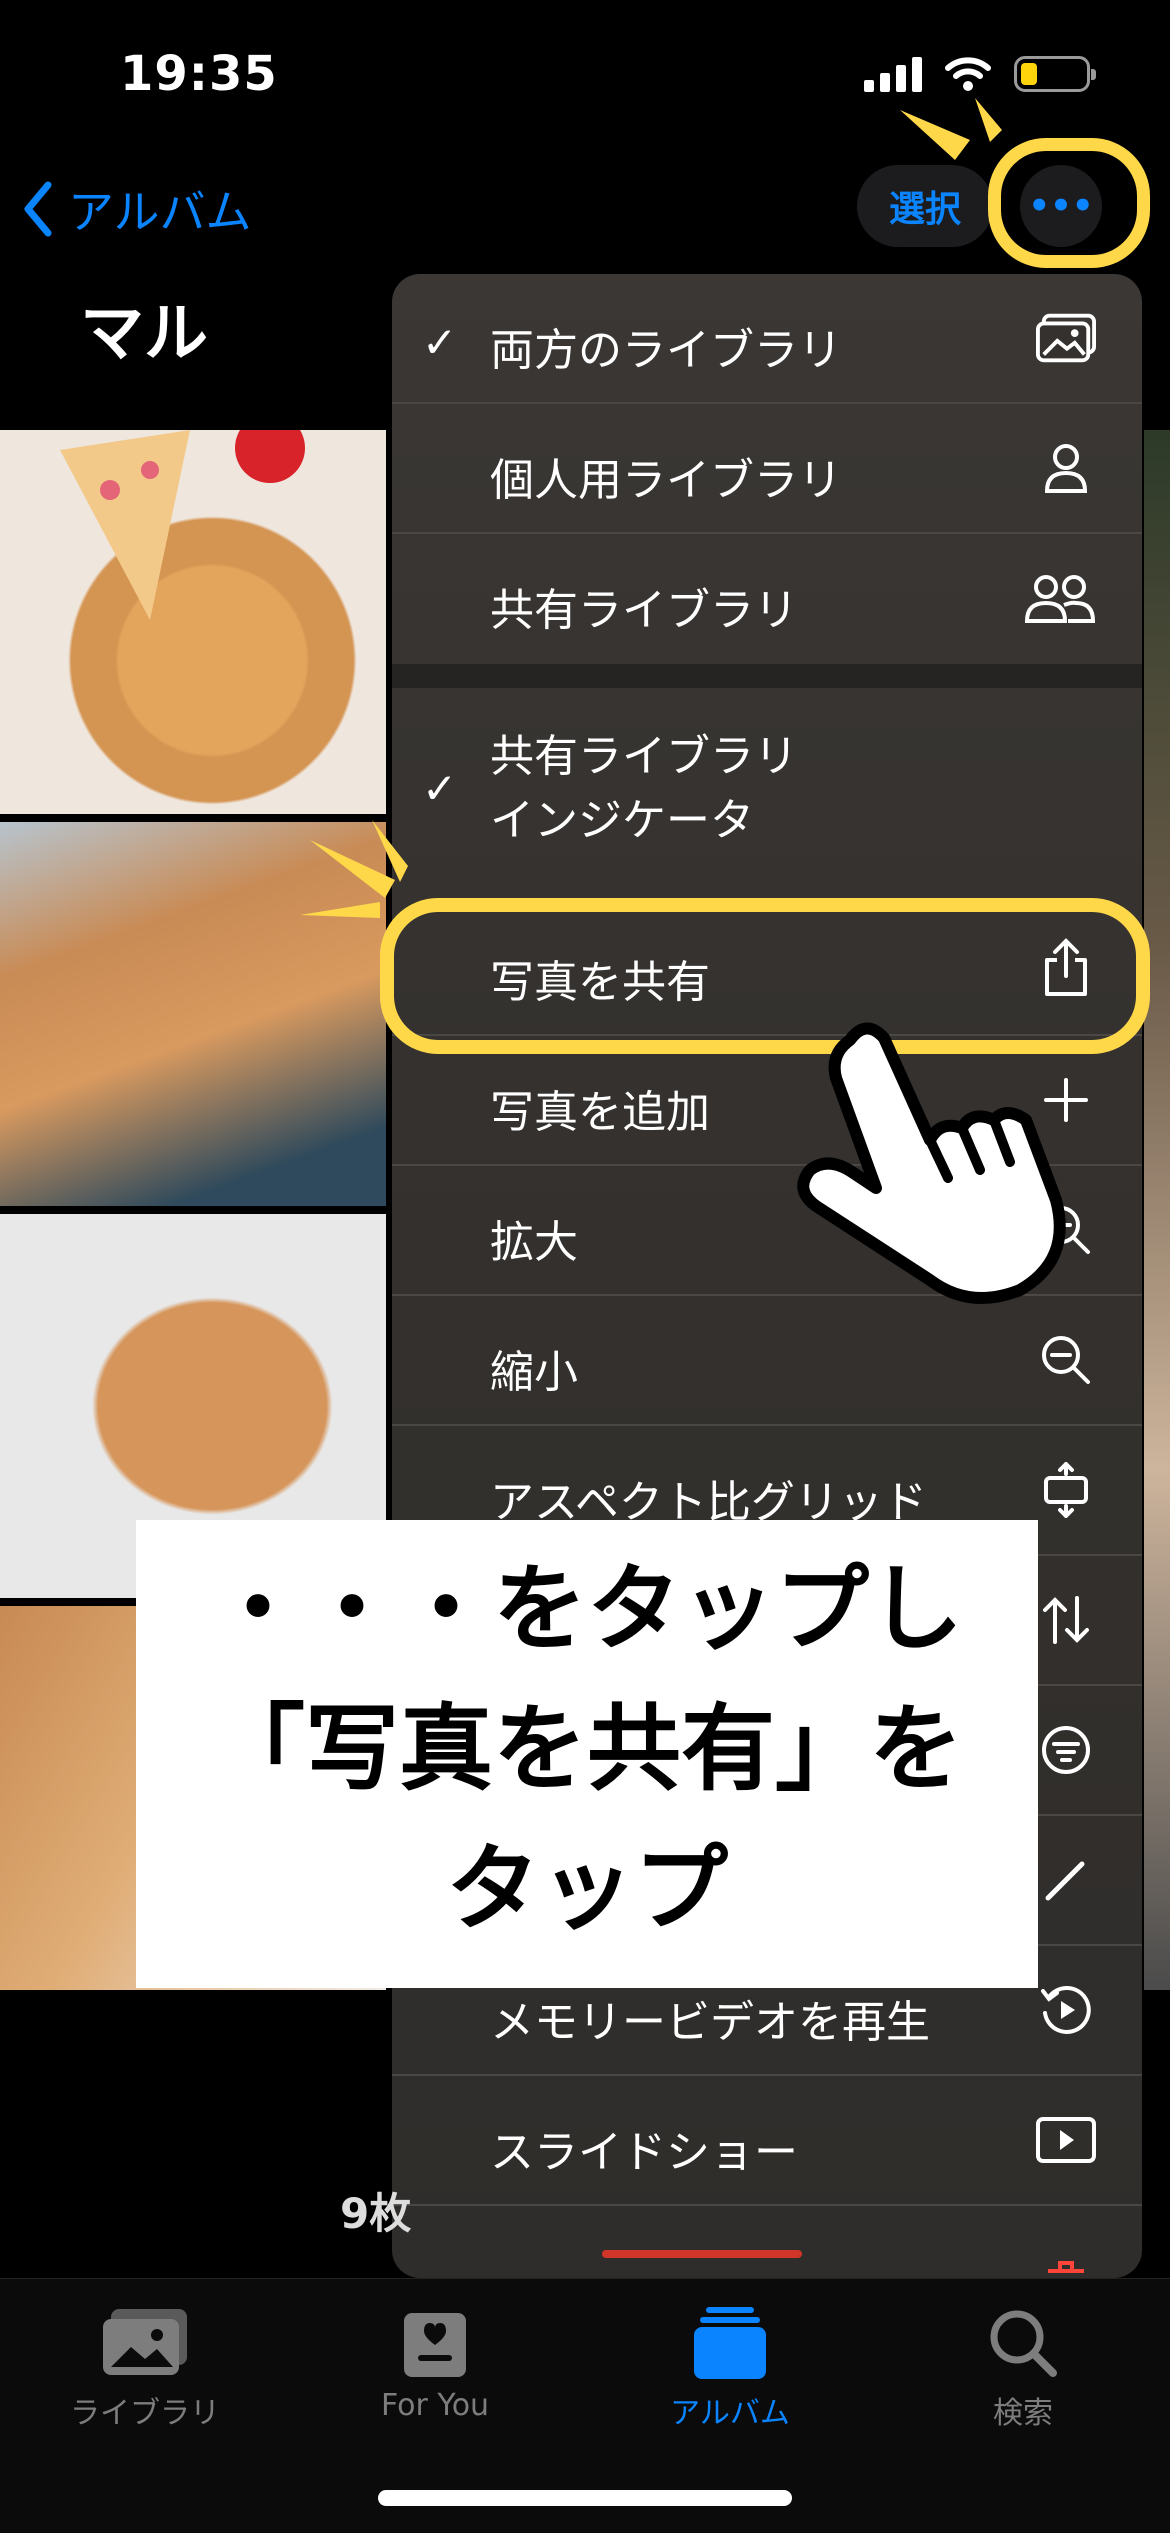  I want to click on sort-icon, so click(1066, 1620).